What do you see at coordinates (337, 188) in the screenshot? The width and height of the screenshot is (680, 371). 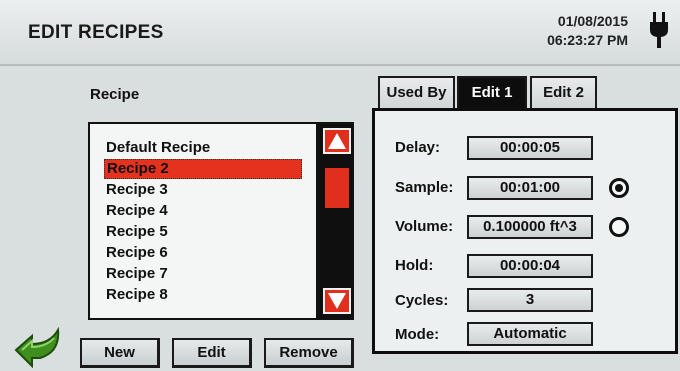 I see `scroll-thumb` at bounding box center [337, 188].